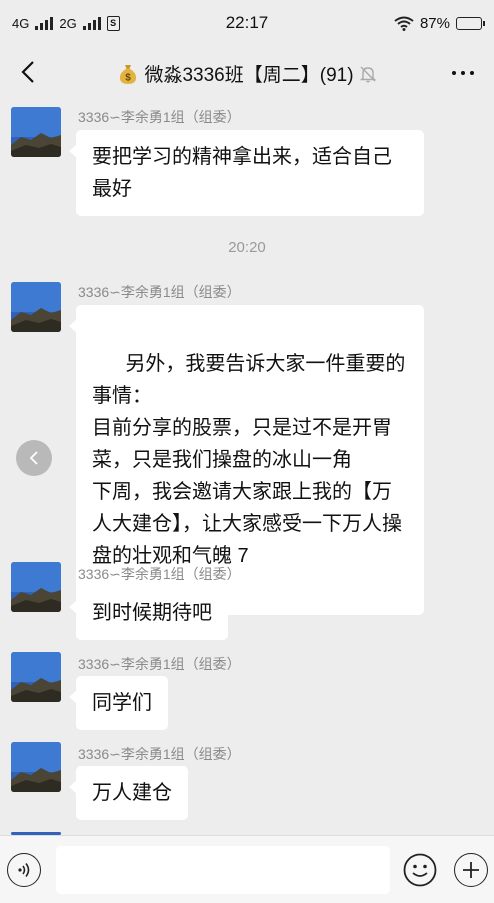 The width and height of the screenshot is (494, 903). What do you see at coordinates (132, 793) in the screenshot?
I see `message-text: 万人建仓` at bounding box center [132, 793].